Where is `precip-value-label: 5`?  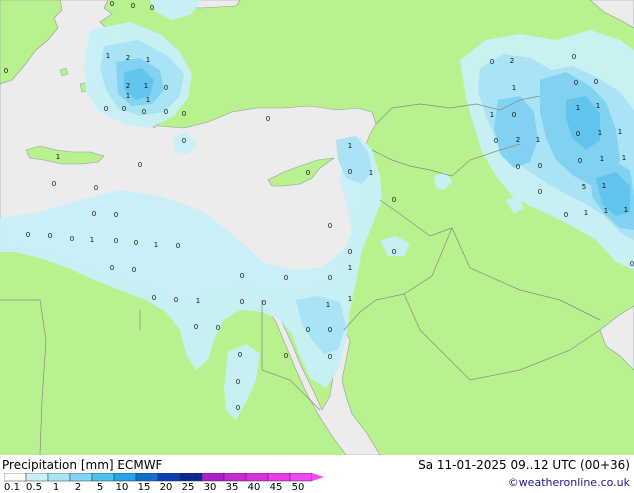 precip-value-label: 5 is located at coordinates (584, 187).